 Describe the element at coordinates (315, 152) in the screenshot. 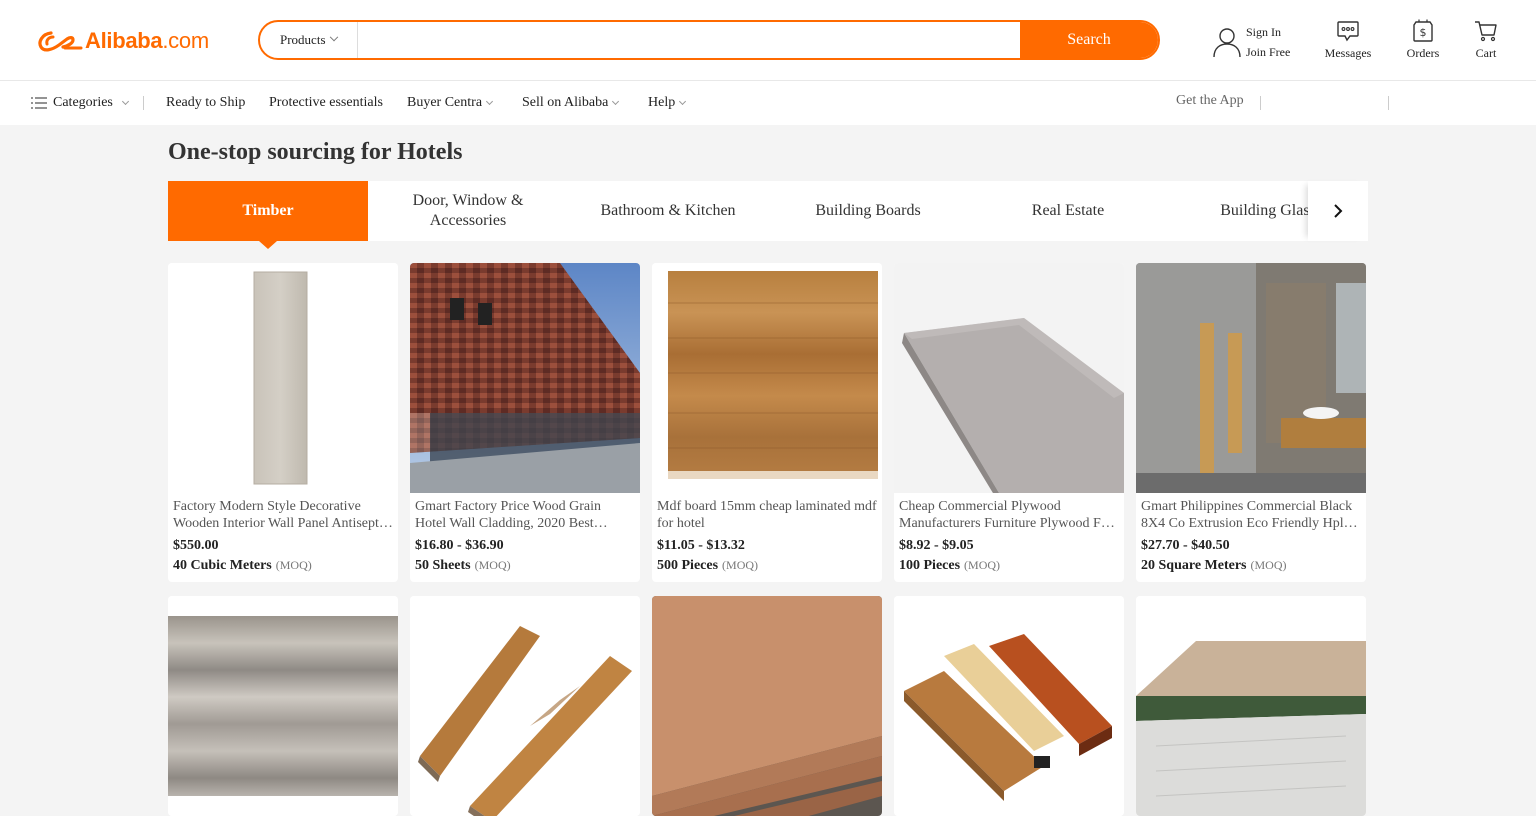

I see `page-title: One-stop sourcing for Hotels` at that location.